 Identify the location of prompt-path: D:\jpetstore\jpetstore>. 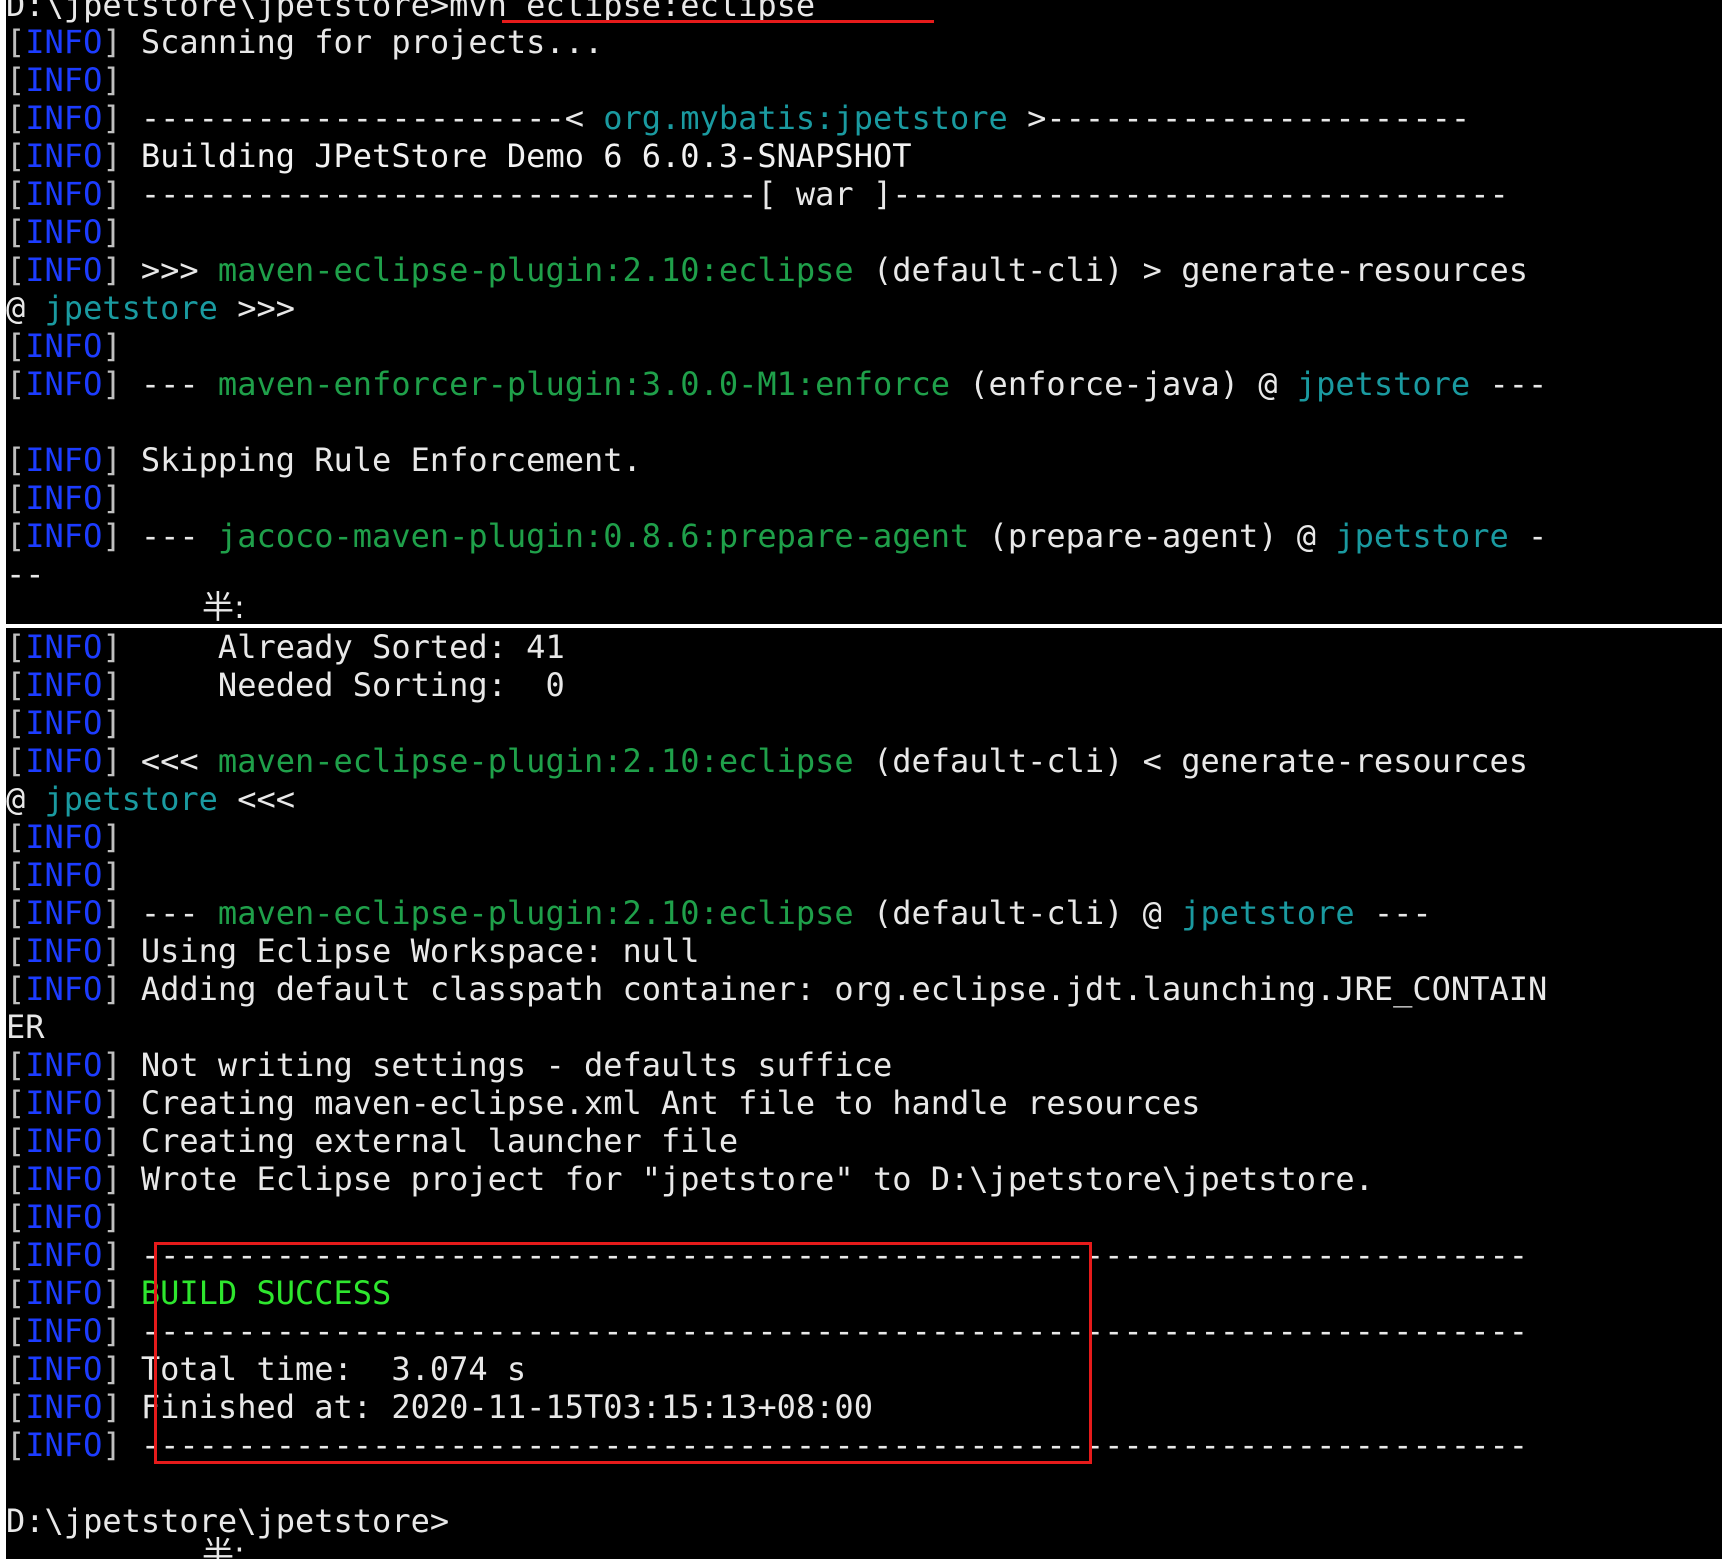
(228, 12).